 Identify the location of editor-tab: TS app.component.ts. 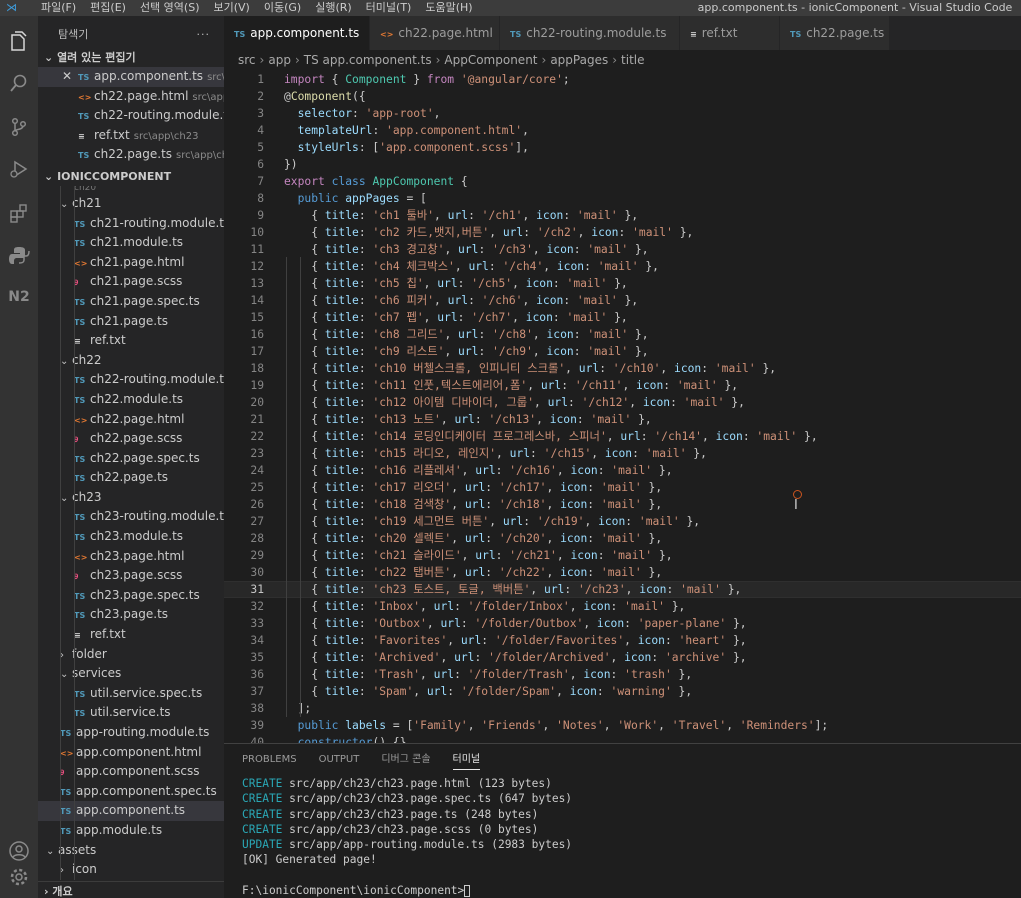
(297, 33).